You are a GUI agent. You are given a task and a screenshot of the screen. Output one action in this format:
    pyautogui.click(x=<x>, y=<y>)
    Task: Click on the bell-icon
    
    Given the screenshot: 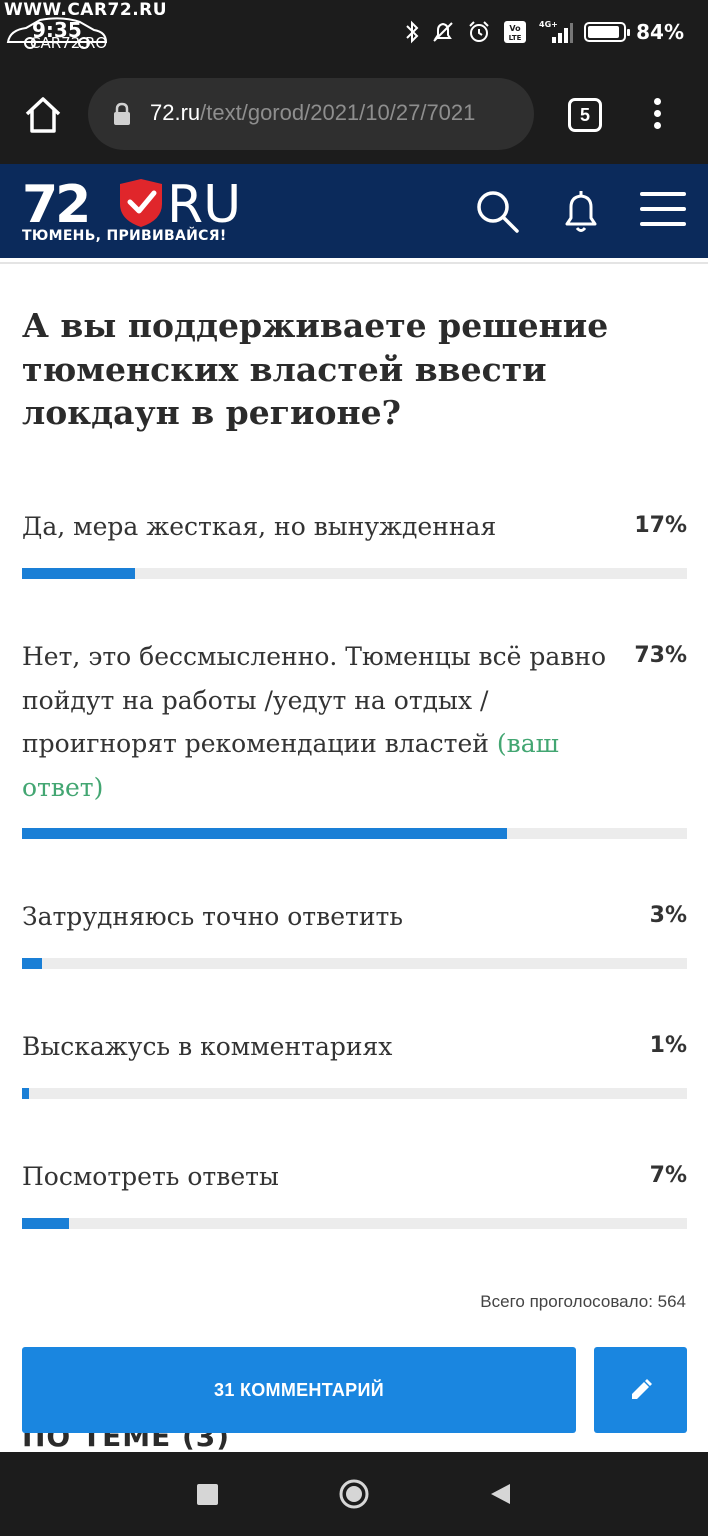 What is the action you would take?
    pyautogui.click(x=581, y=211)
    